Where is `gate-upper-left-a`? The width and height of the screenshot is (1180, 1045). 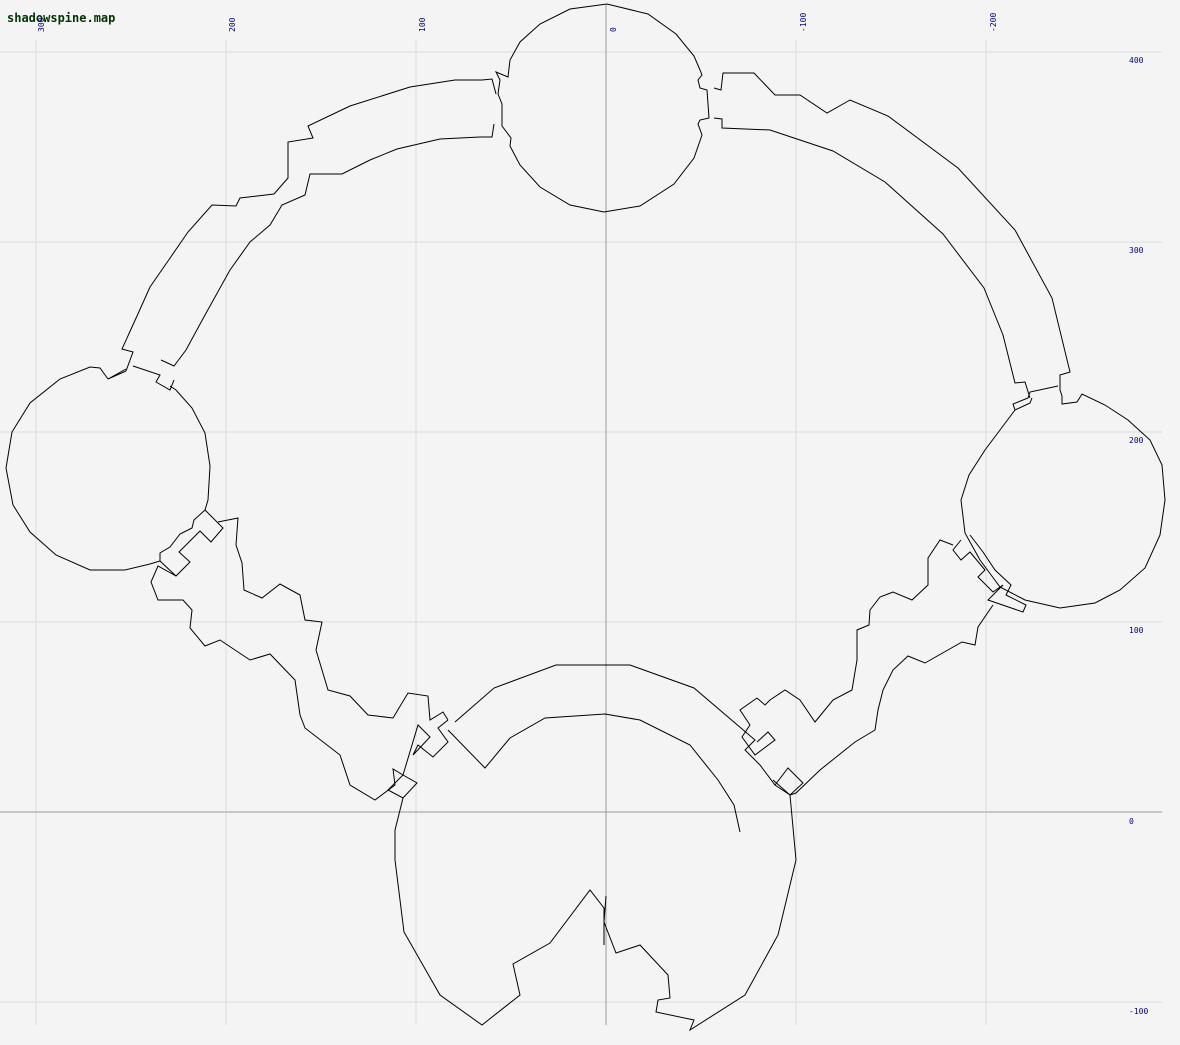 gate-upper-left-a is located at coordinates (117, 374).